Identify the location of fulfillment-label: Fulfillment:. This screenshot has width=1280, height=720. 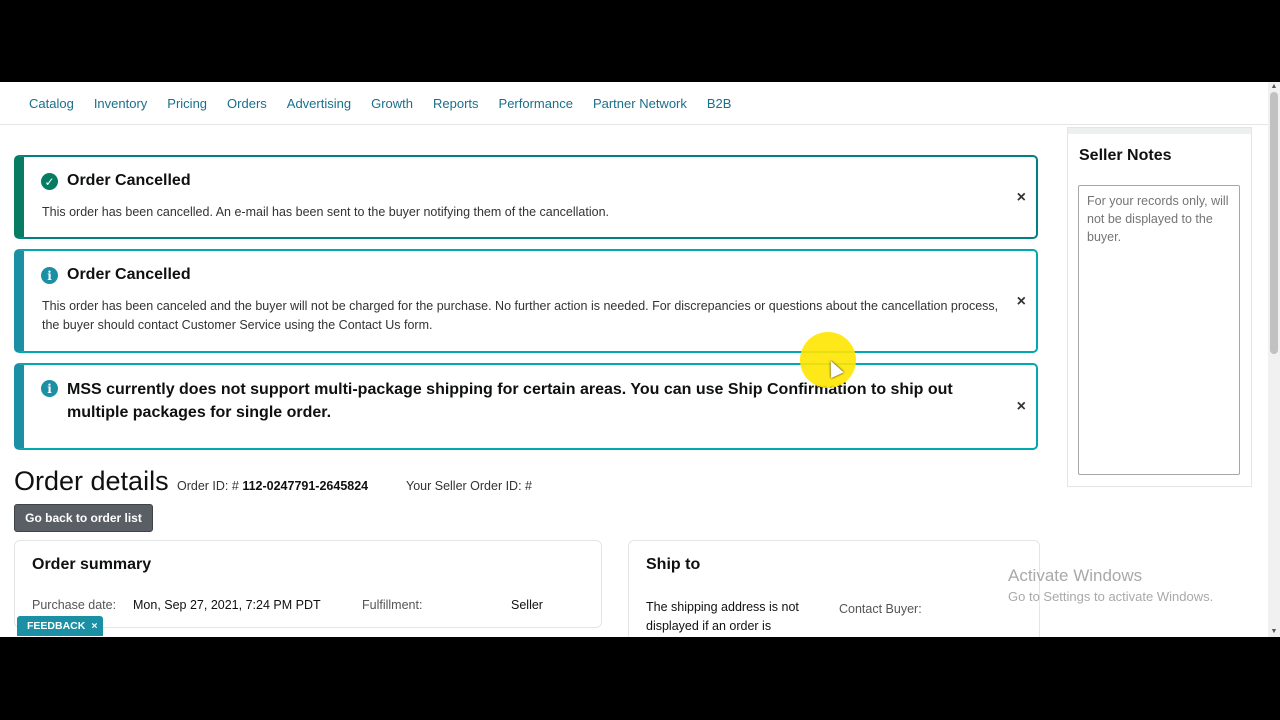
(392, 605).